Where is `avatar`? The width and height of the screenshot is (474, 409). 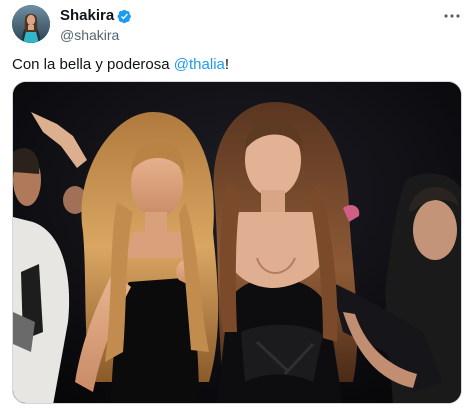
avatar is located at coordinates (31, 24).